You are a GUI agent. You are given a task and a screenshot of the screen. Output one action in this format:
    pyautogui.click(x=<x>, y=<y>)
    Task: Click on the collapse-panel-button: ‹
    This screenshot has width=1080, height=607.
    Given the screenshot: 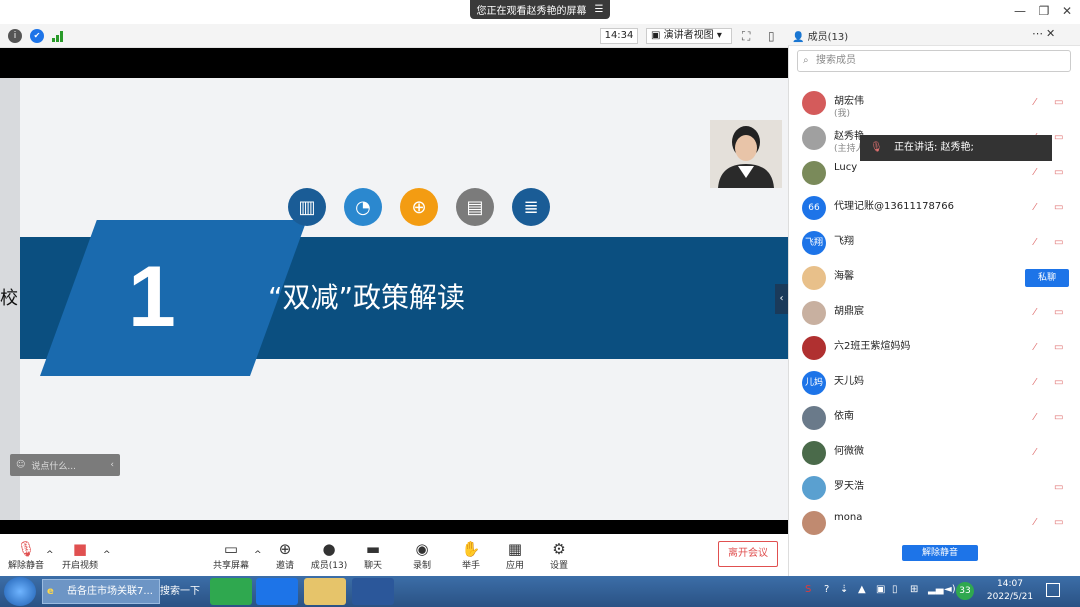 What is the action you would take?
    pyautogui.click(x=781, y=299)
    